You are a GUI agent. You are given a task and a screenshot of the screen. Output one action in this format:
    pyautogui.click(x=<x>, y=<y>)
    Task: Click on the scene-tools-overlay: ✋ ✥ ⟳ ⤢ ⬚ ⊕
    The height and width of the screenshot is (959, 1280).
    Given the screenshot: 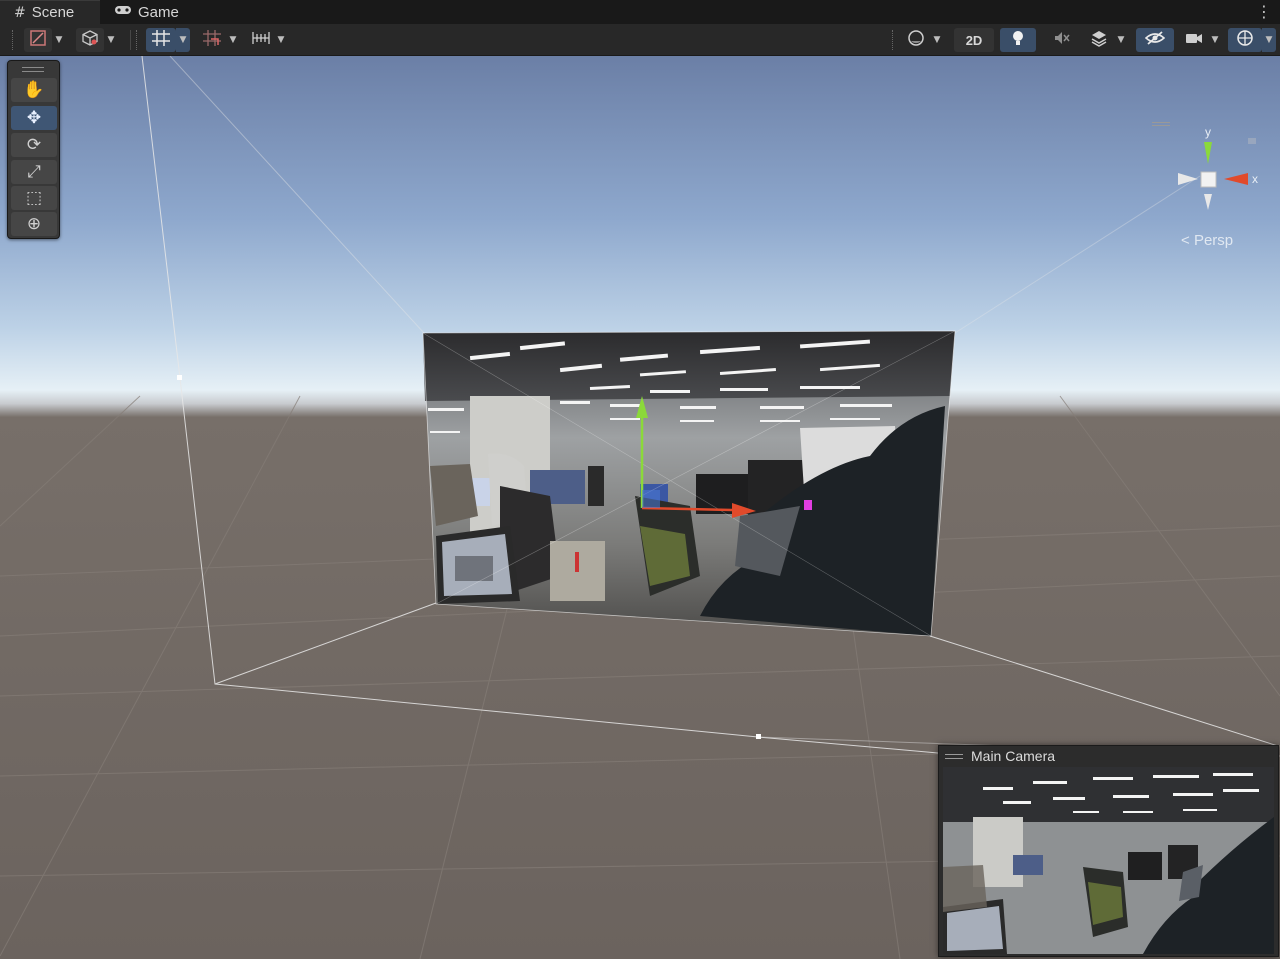 What is the action you would take?
    pyautogui.click(x=33, y=149)
    